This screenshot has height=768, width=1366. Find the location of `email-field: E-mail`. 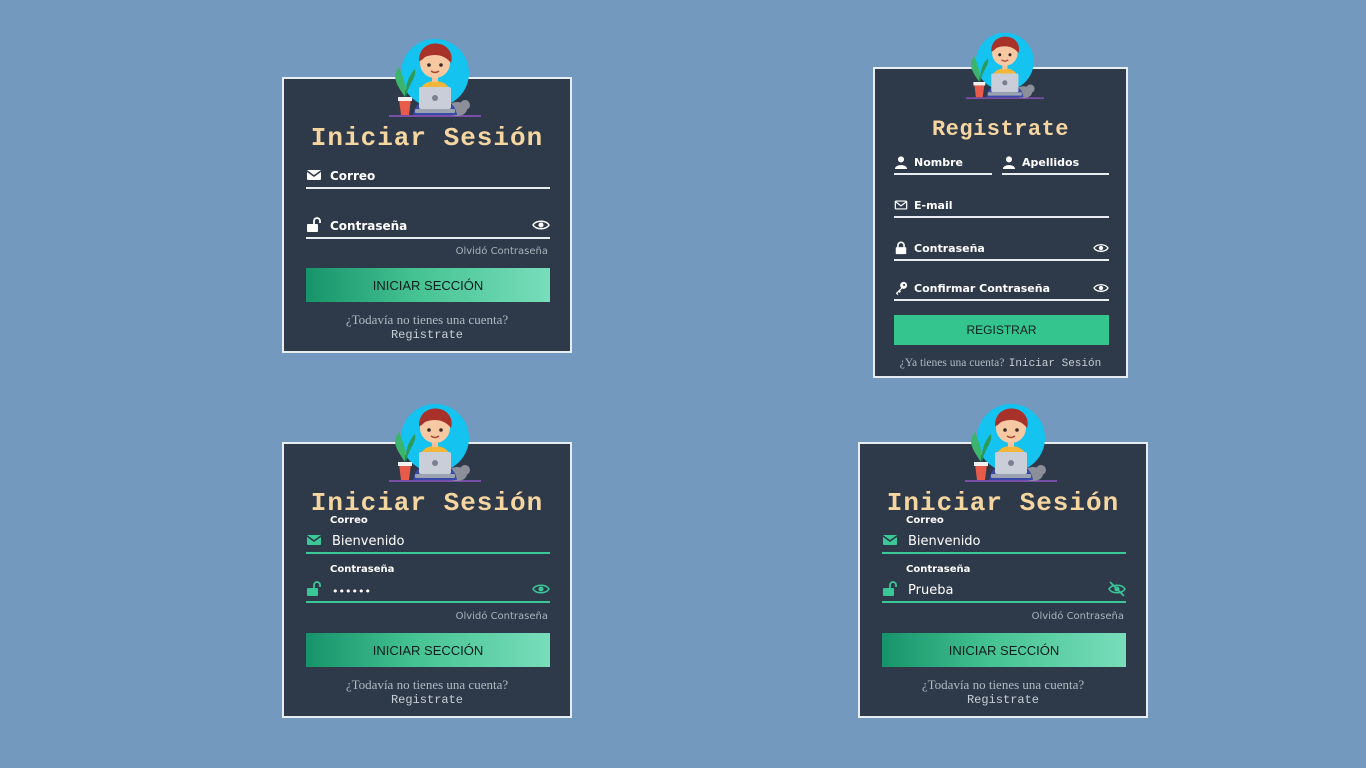

email-field: E-mail is located at coordinates (1001, 207).